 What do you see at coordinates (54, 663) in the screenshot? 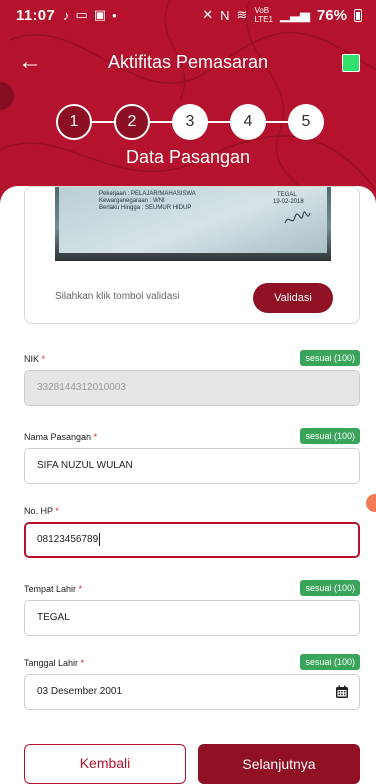
I see `birthdate-label: Tanggal Lahir *` at bounding box center [54, 663].